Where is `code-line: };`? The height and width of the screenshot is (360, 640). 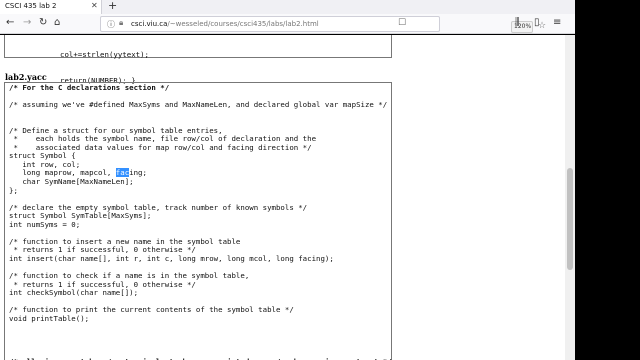
code-line: }; is located at coordinates (13, 190).